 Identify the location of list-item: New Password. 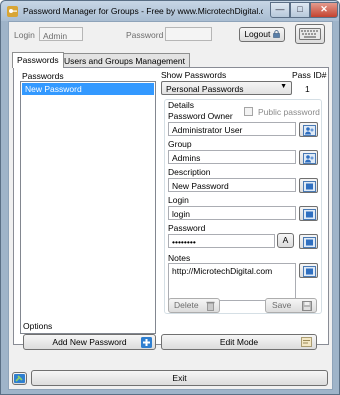
(88, 89).